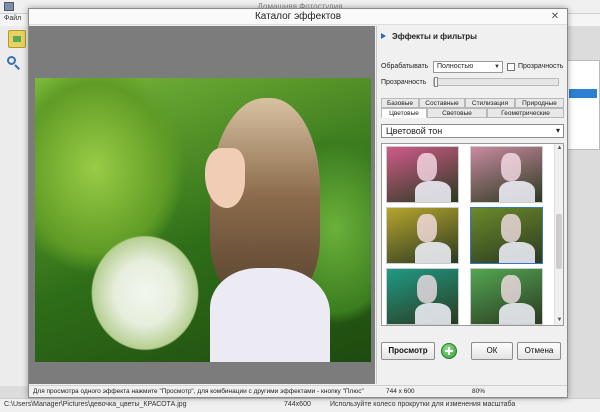  Describe the element at coordinates (539, 351) in the screenshot. I see `cancel-button: Отмена` at that location.